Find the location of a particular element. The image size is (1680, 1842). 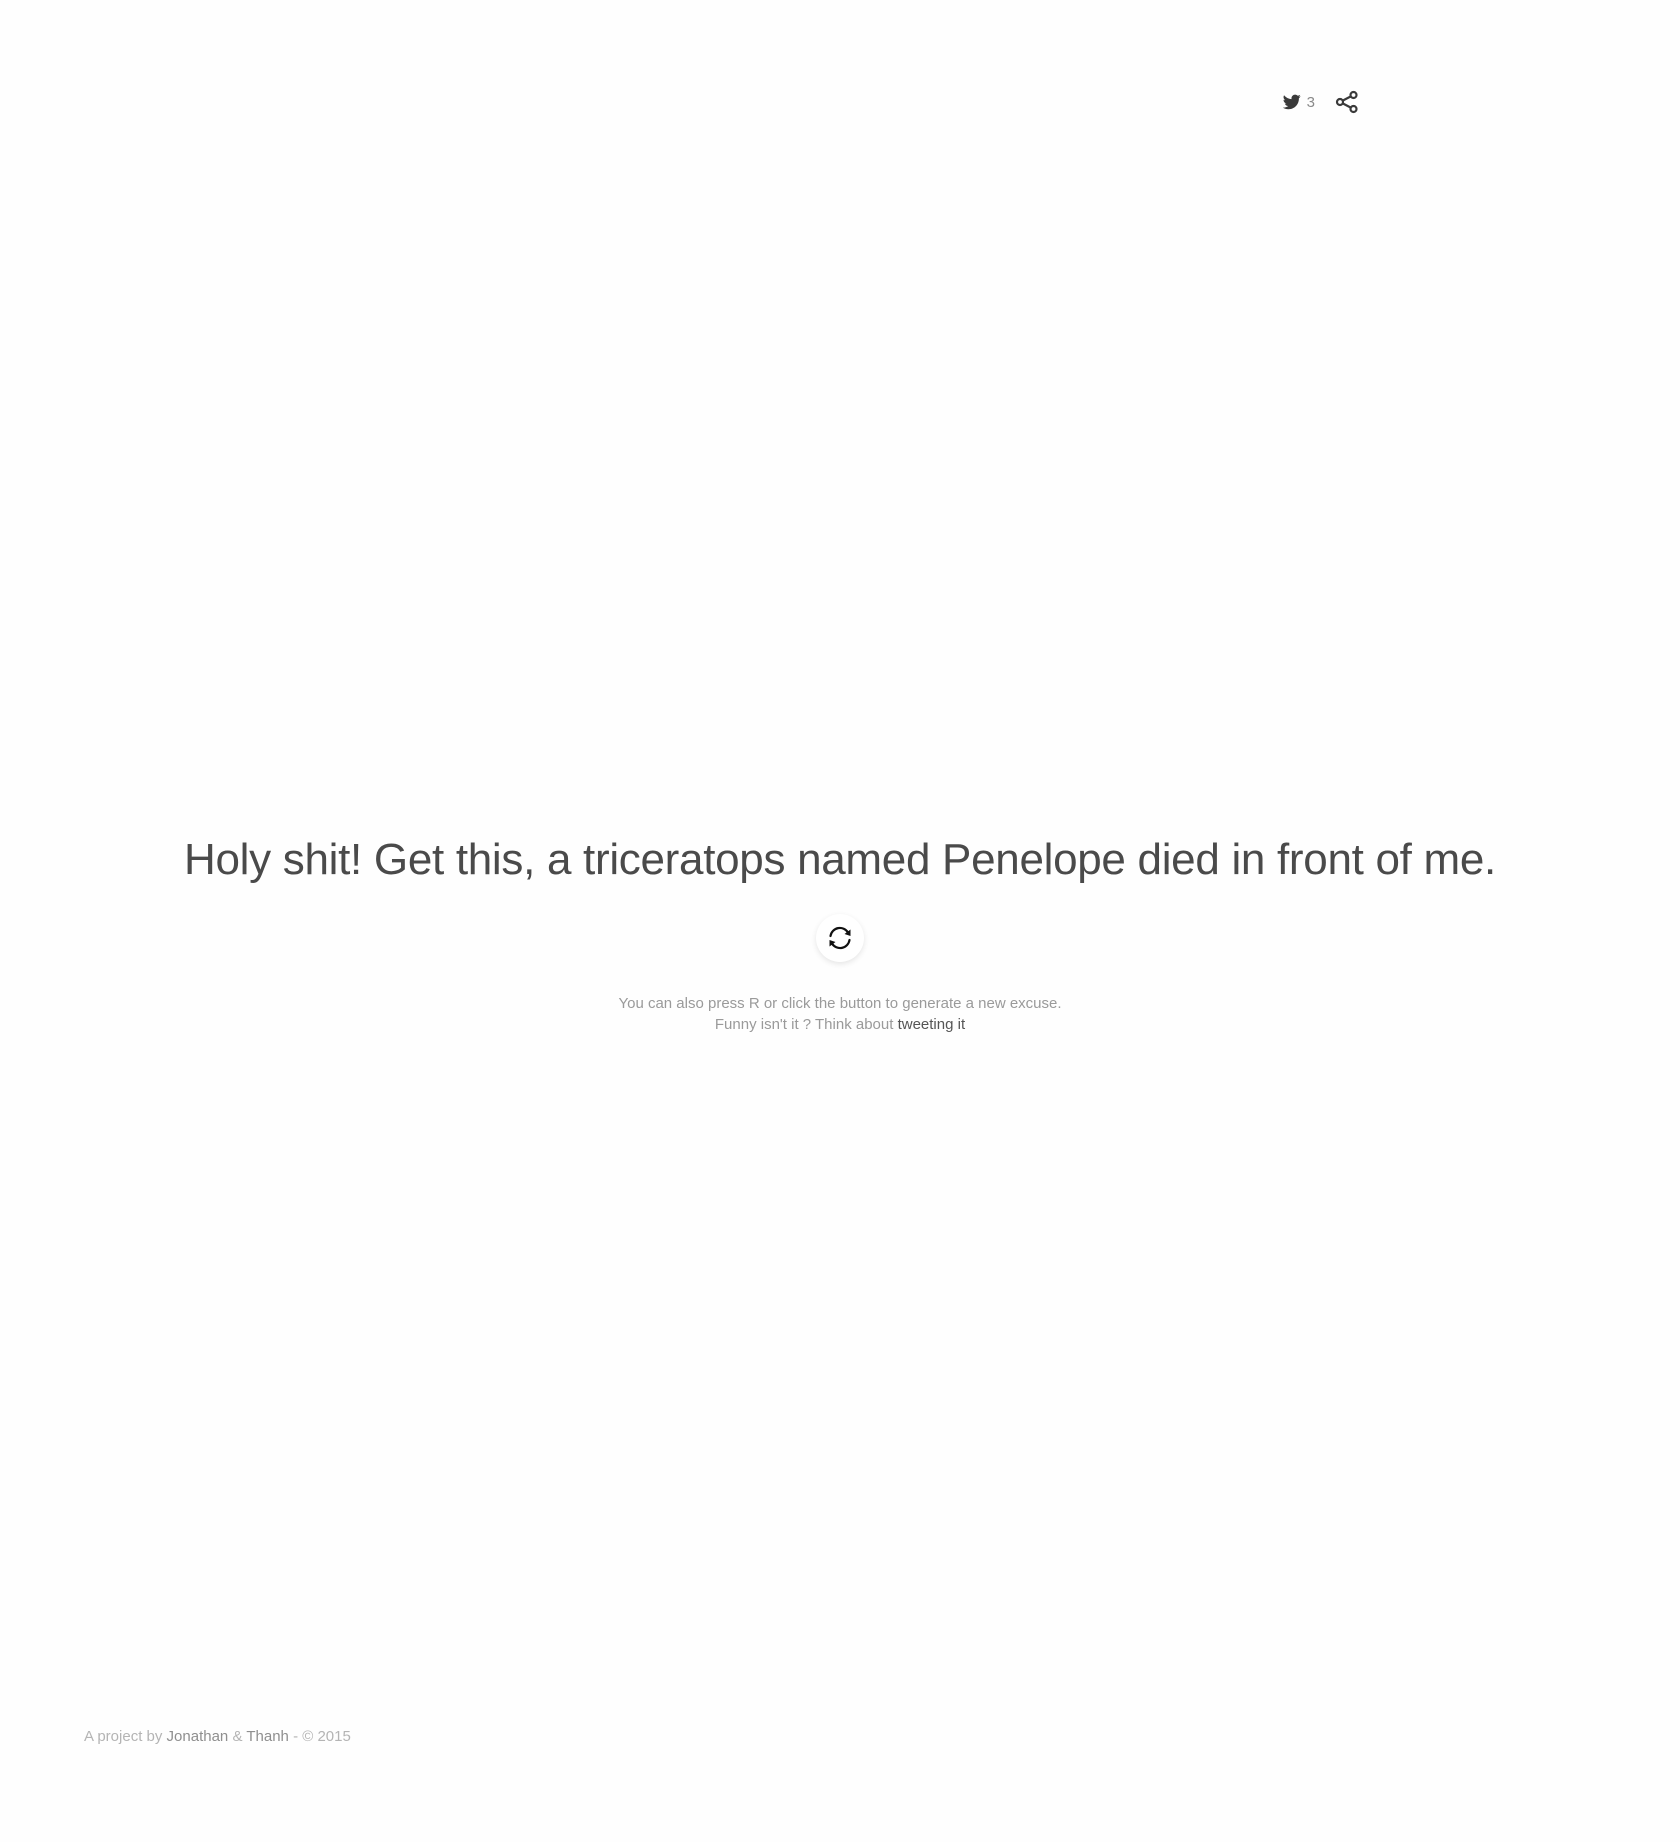

hint-line-2-prefix: Funny isn't it ? Think about is located at coordinates (806, 1024).